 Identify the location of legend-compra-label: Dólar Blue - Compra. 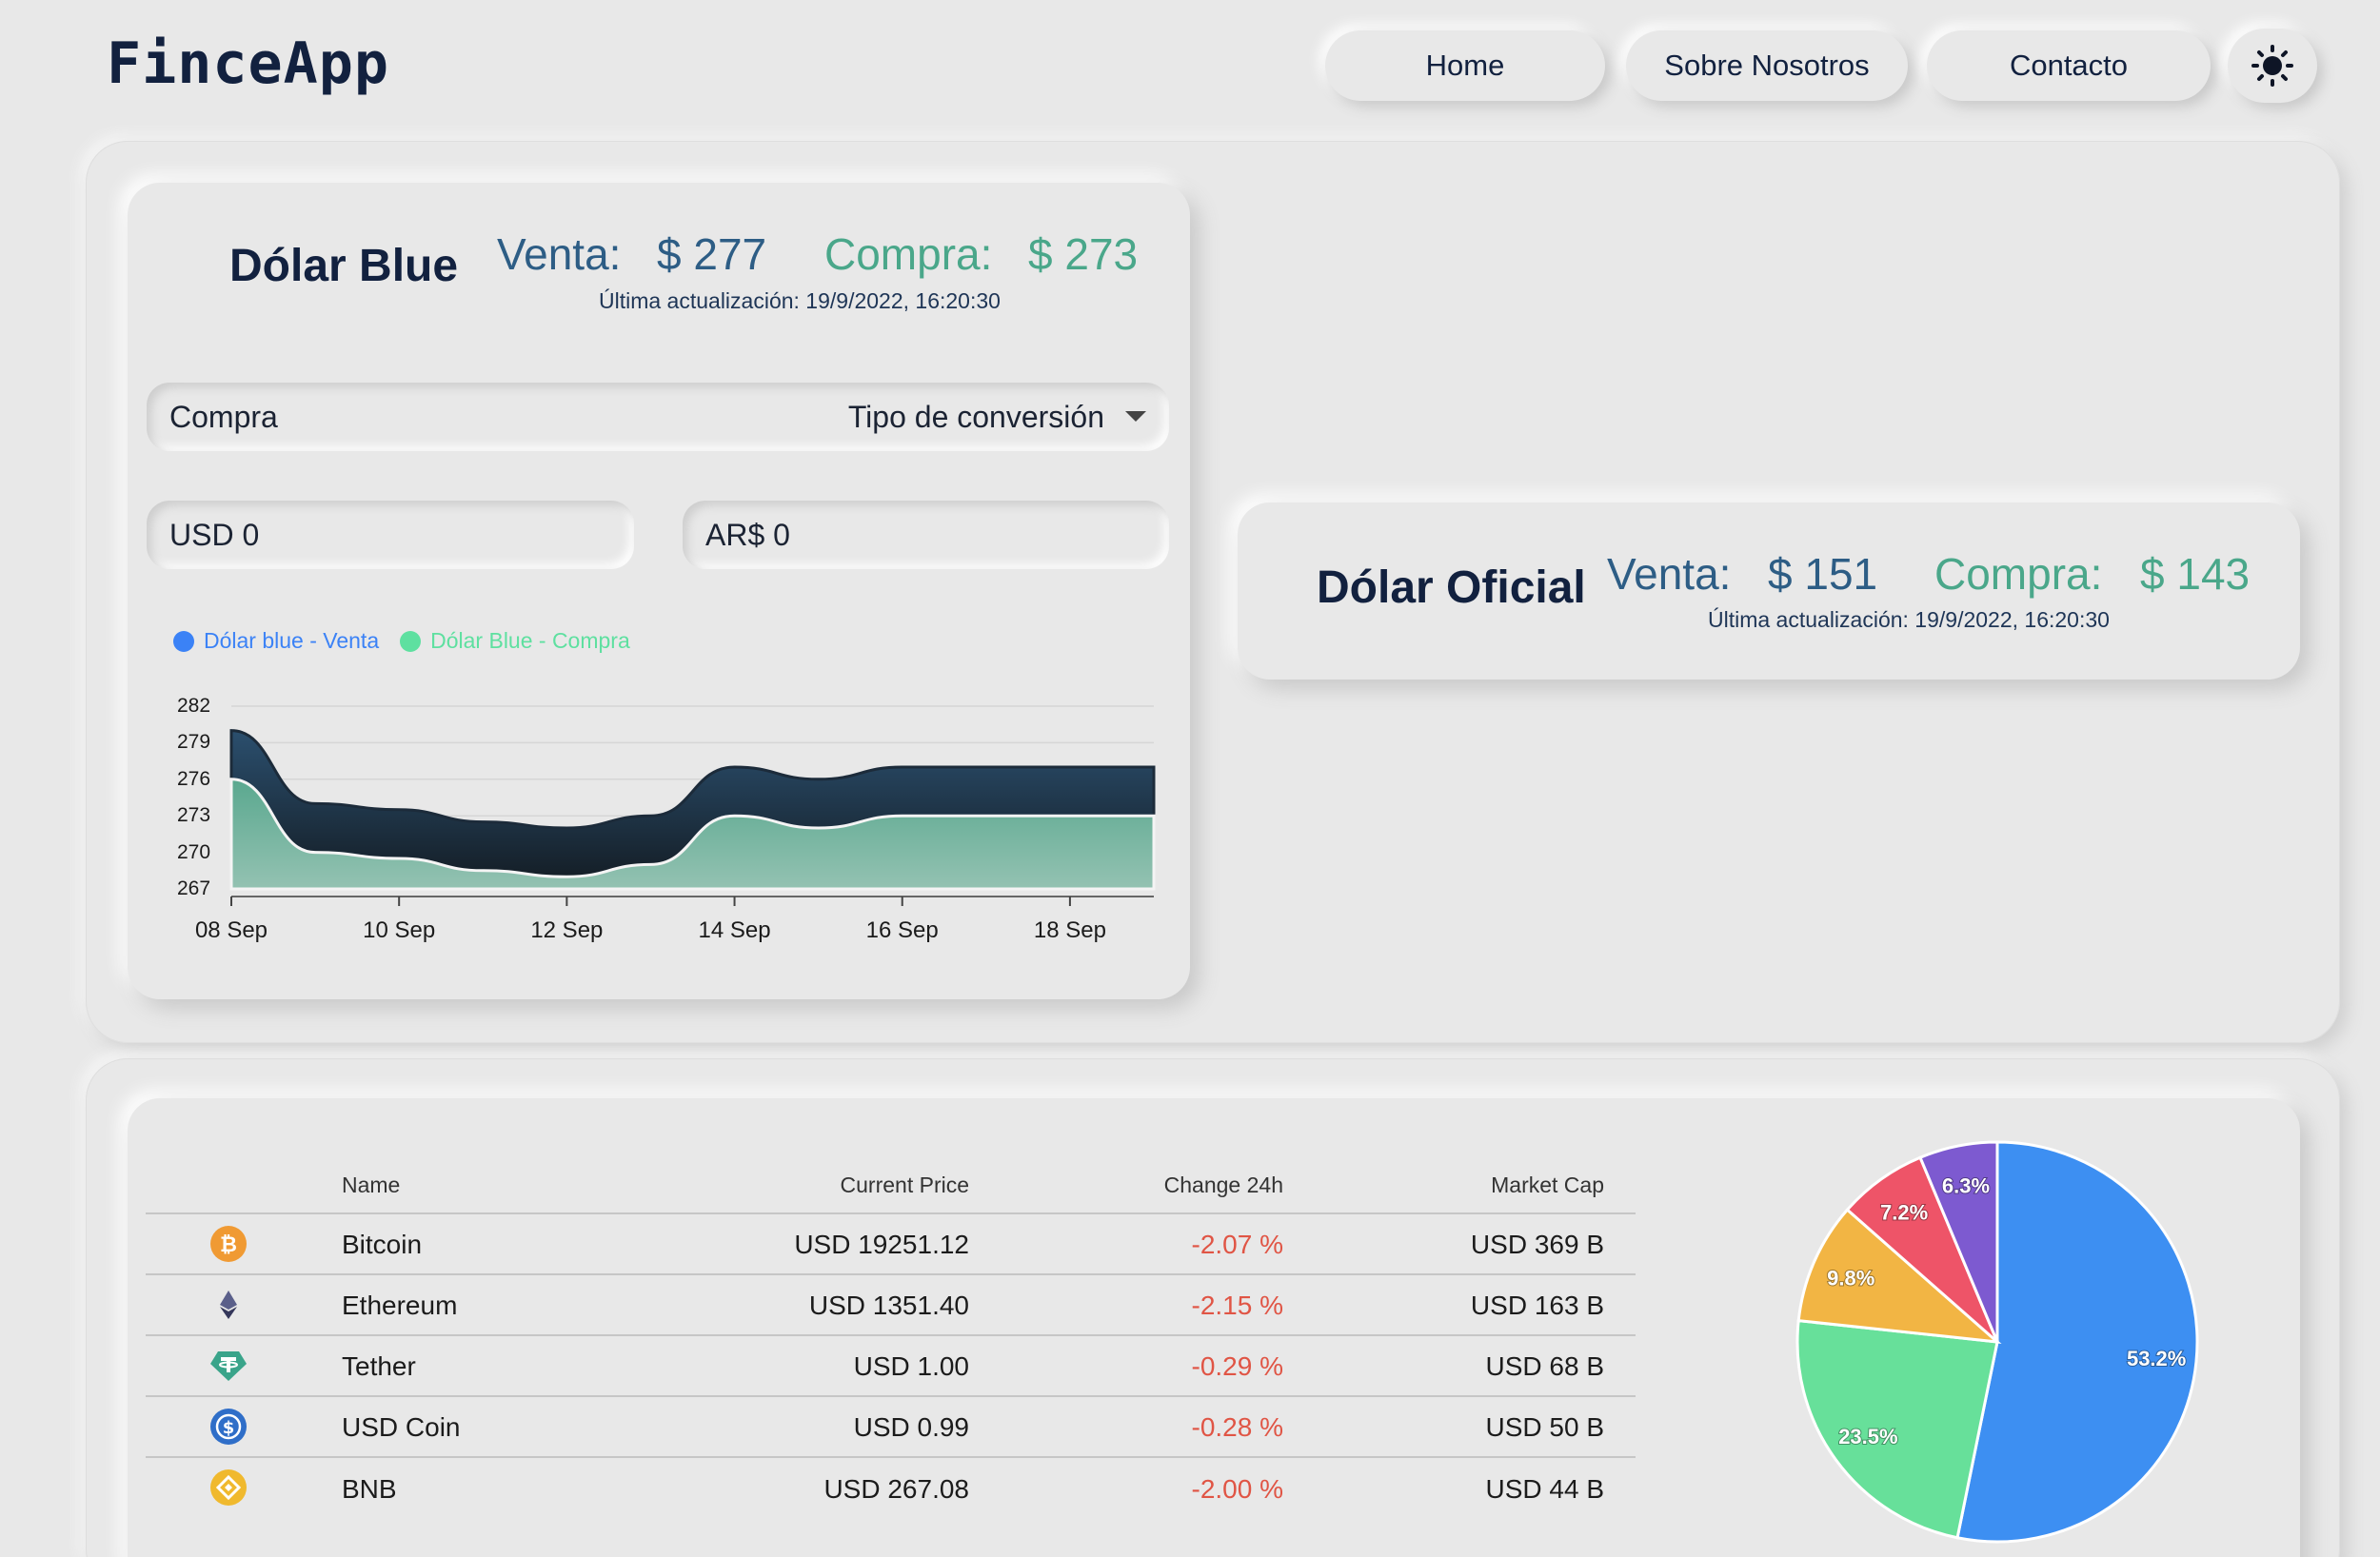
(530, 641).